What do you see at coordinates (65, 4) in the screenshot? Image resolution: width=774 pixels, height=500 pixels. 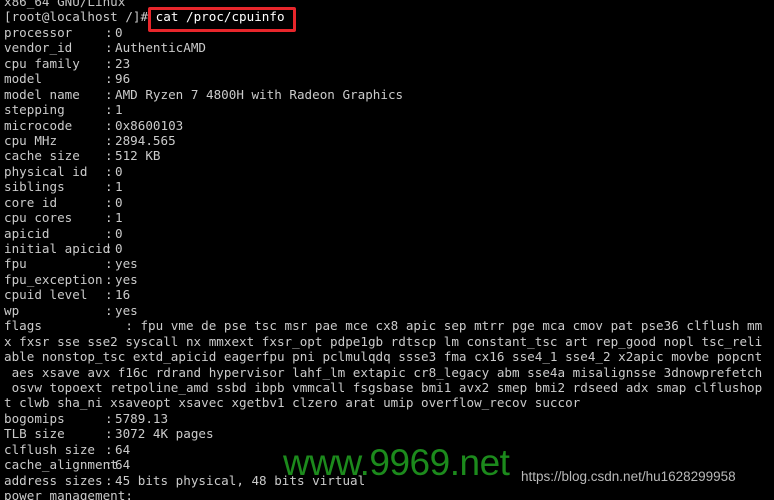 I see `scrollback-partial-line: x86_64 GNU/Linux` at bounding box center [65, 4].